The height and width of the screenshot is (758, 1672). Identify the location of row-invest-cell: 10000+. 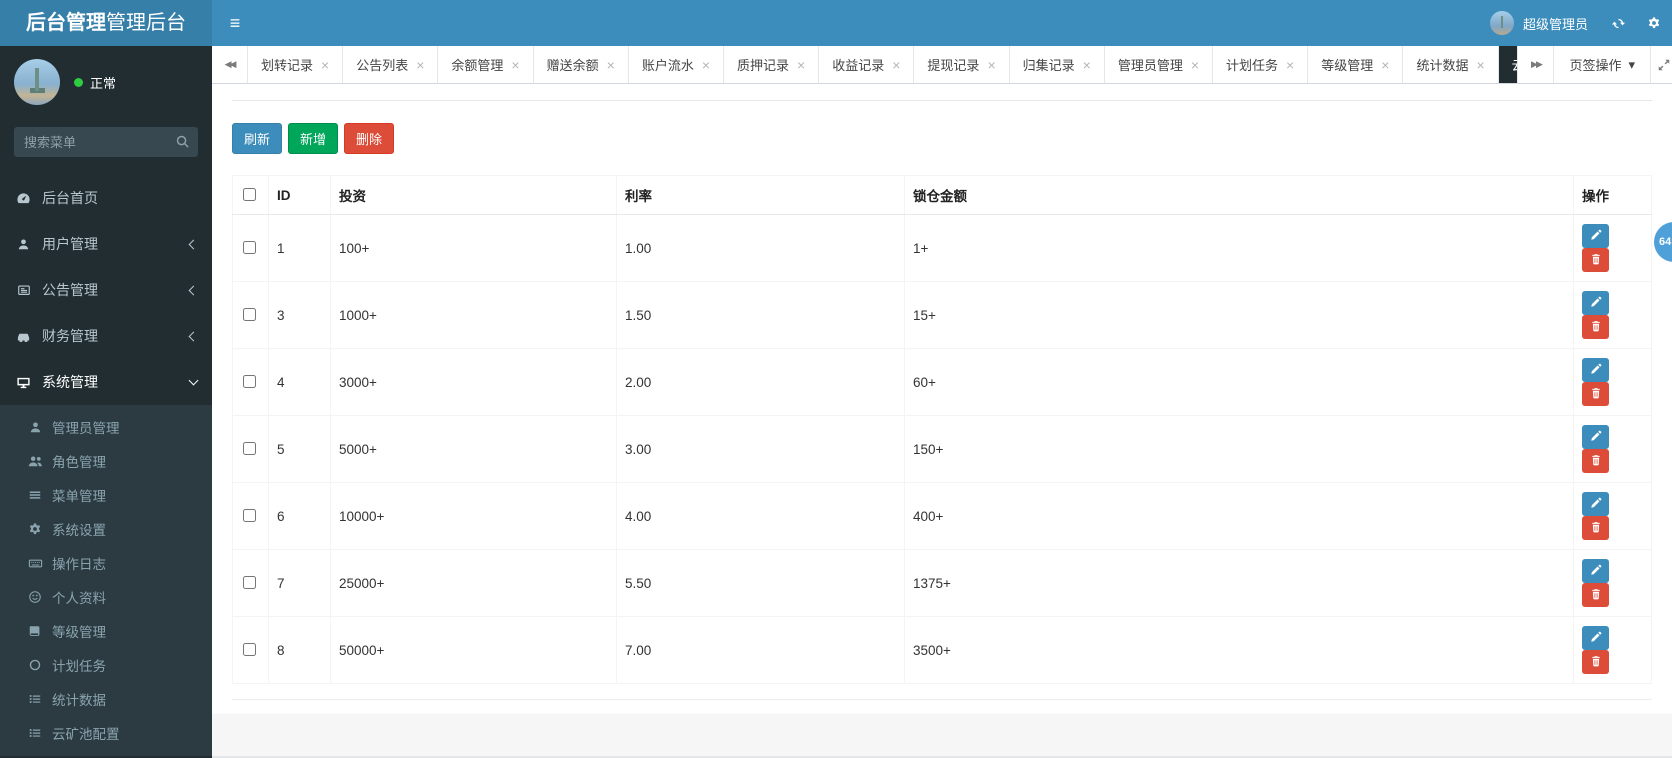
(473, 516).